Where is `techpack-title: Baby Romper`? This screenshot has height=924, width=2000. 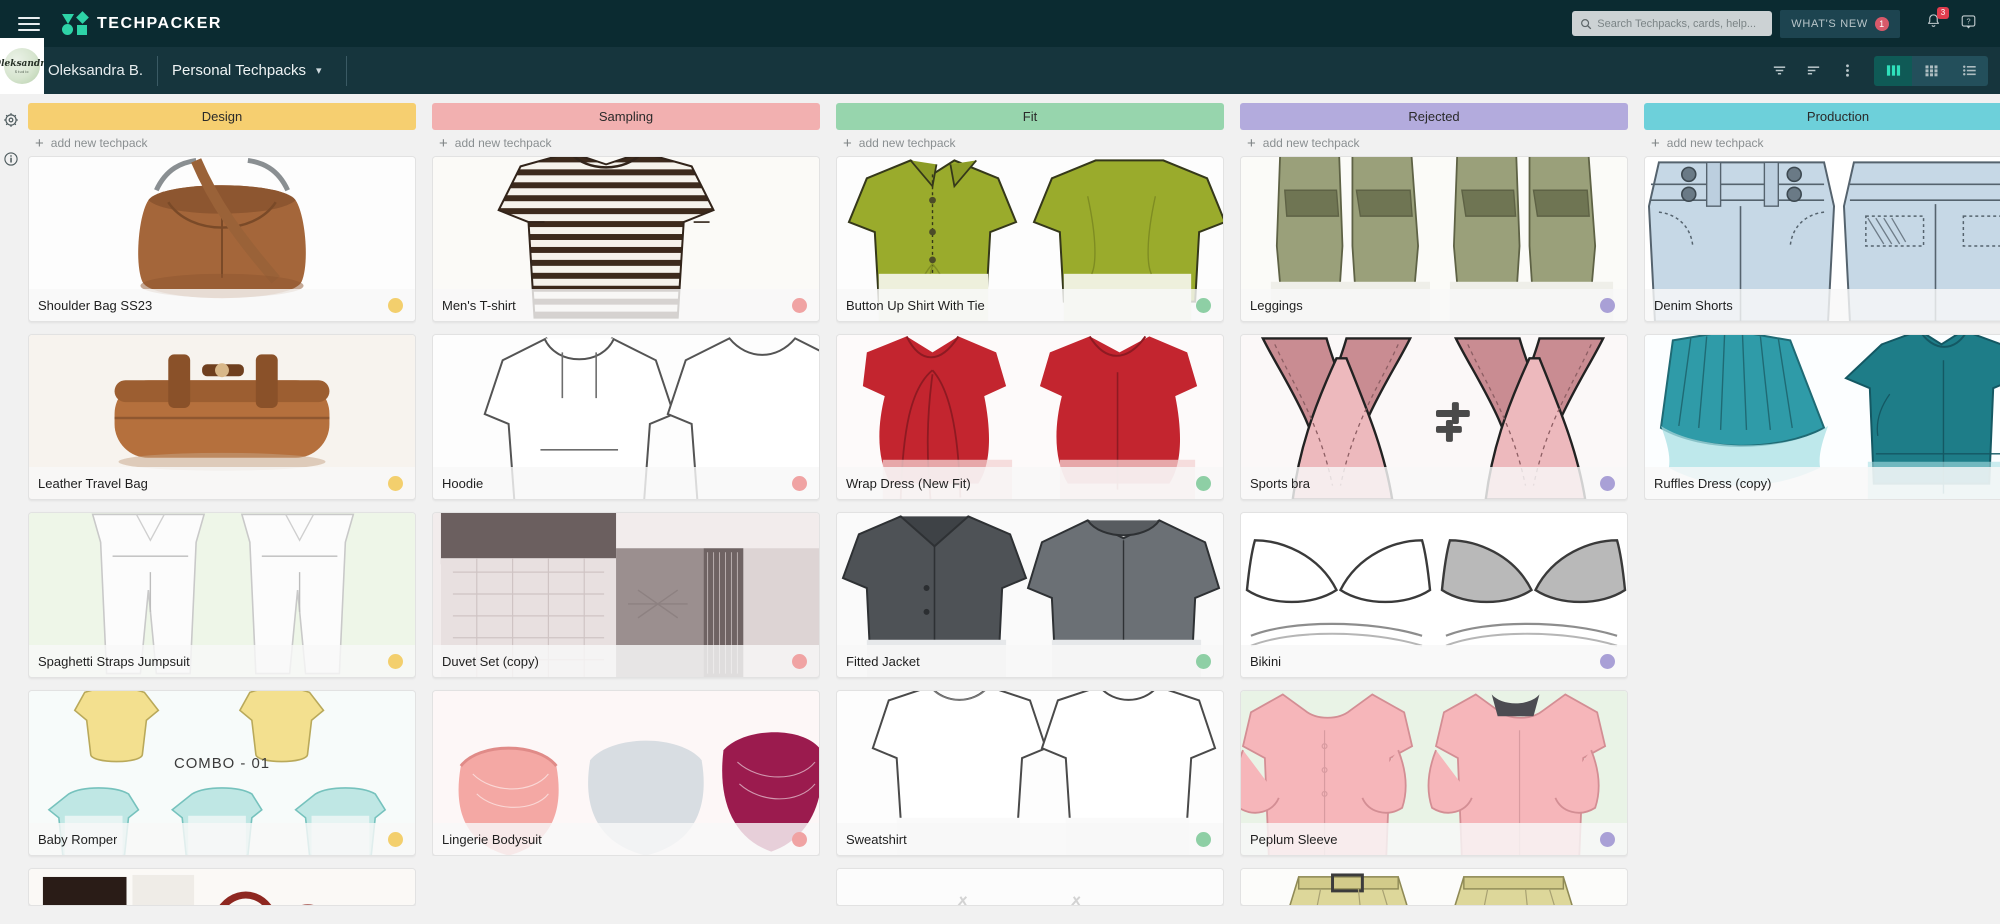 techpack-title: Baby Romper is located at coordinates (78, 839).